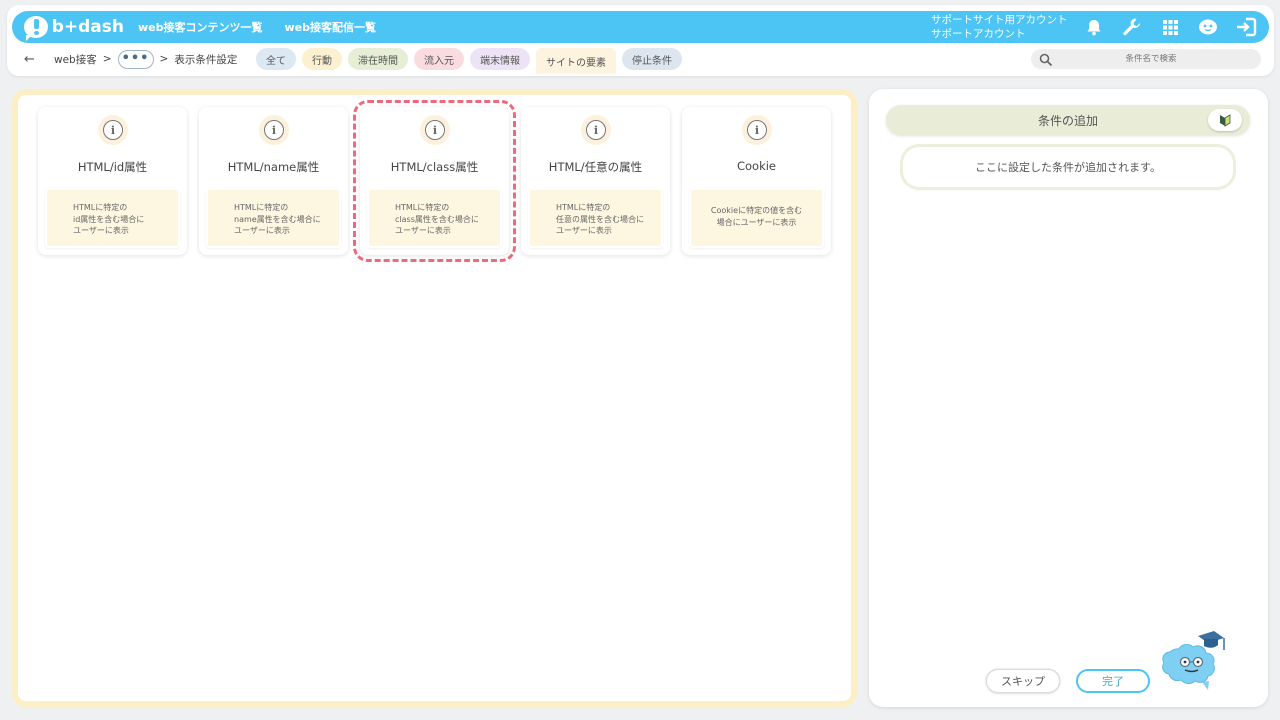  What do you see at coordinates (206, 59) in the screenshot?
I see `breadcrumb-current: 表示条件設定` at bounding box center [206, 59].